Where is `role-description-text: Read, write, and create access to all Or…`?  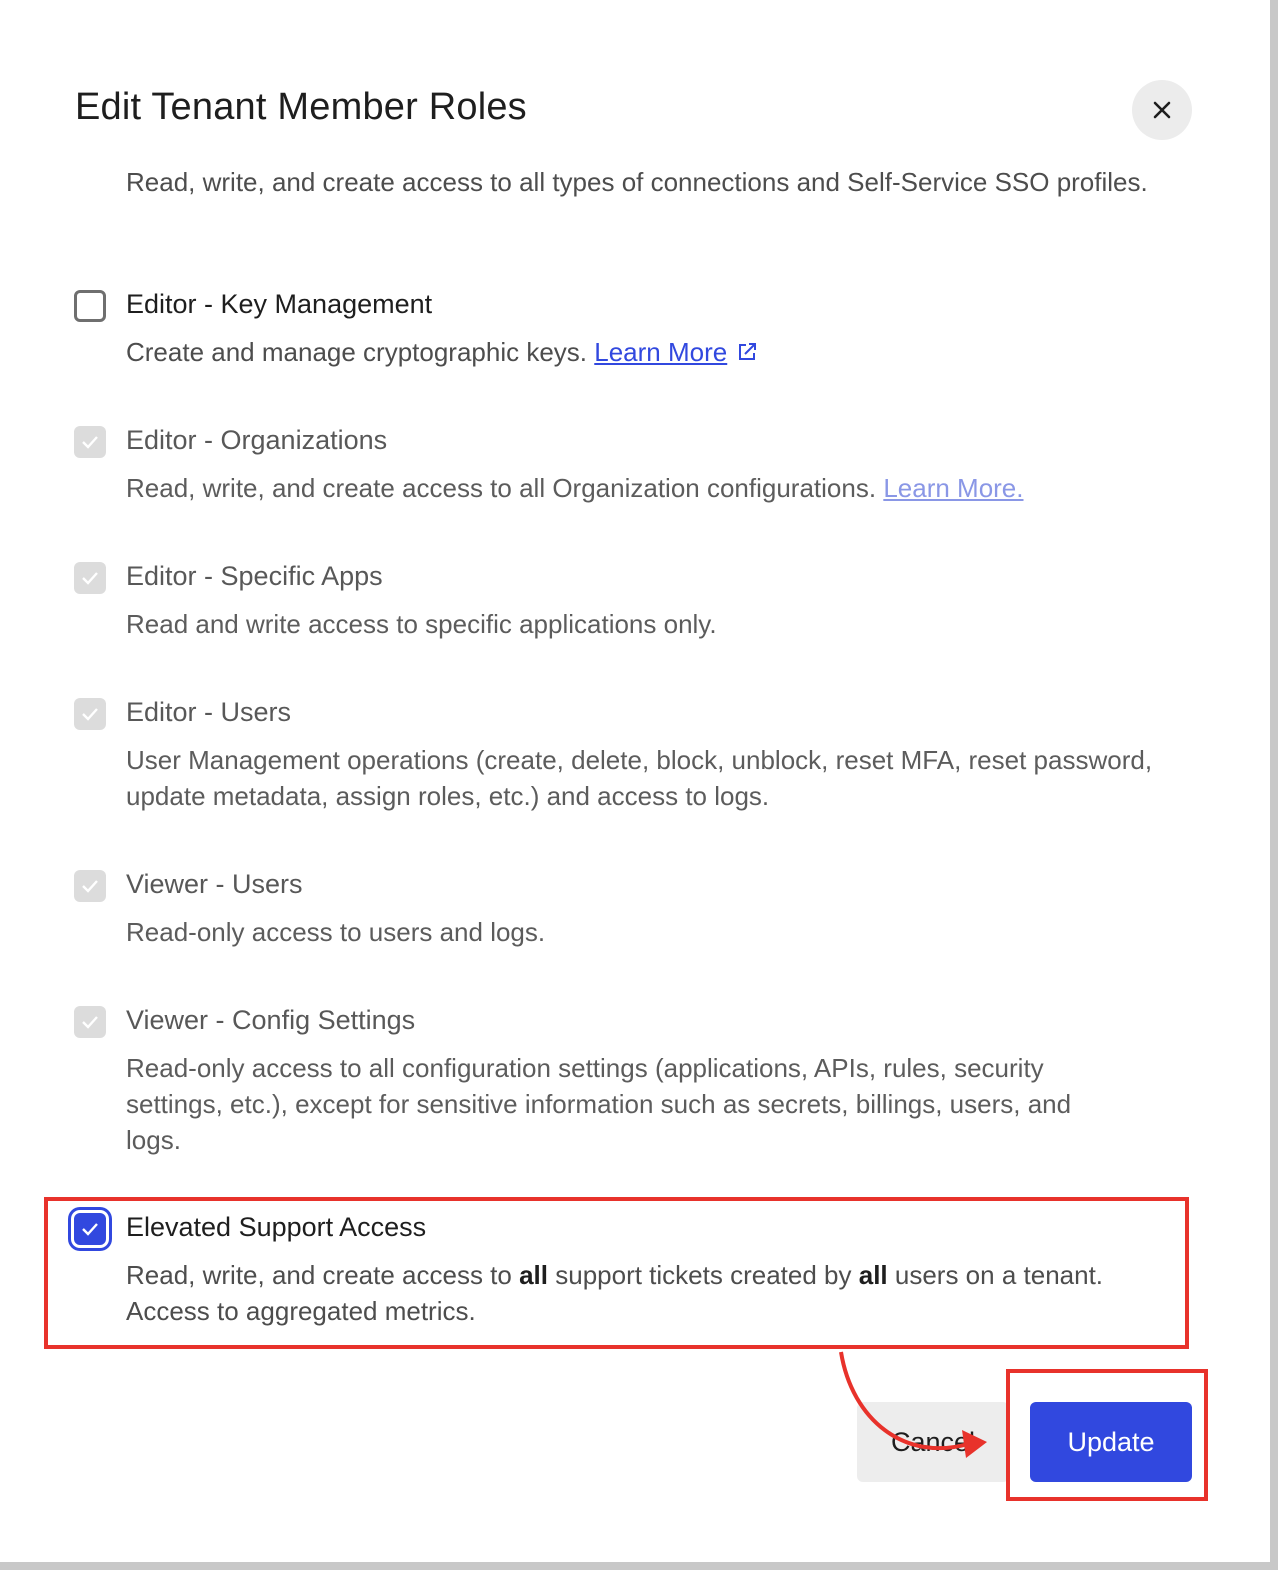 role-description-text: Read, write, and create access to all Or… is located at coordinates (501, 488).